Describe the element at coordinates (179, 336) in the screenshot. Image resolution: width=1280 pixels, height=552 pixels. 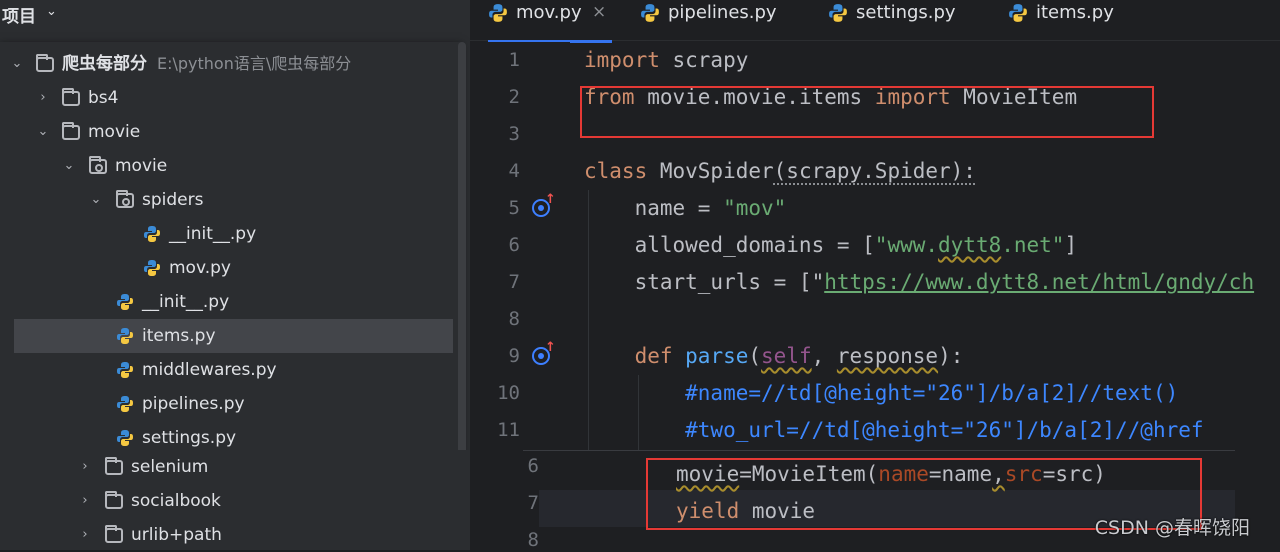
I see `tree-item-label: items.py` at that location.